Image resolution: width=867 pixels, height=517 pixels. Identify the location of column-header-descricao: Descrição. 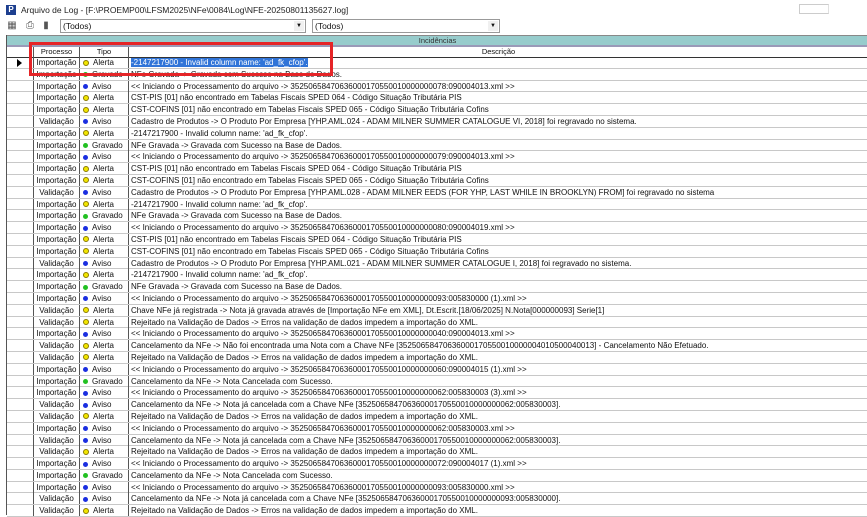
(498, 52).